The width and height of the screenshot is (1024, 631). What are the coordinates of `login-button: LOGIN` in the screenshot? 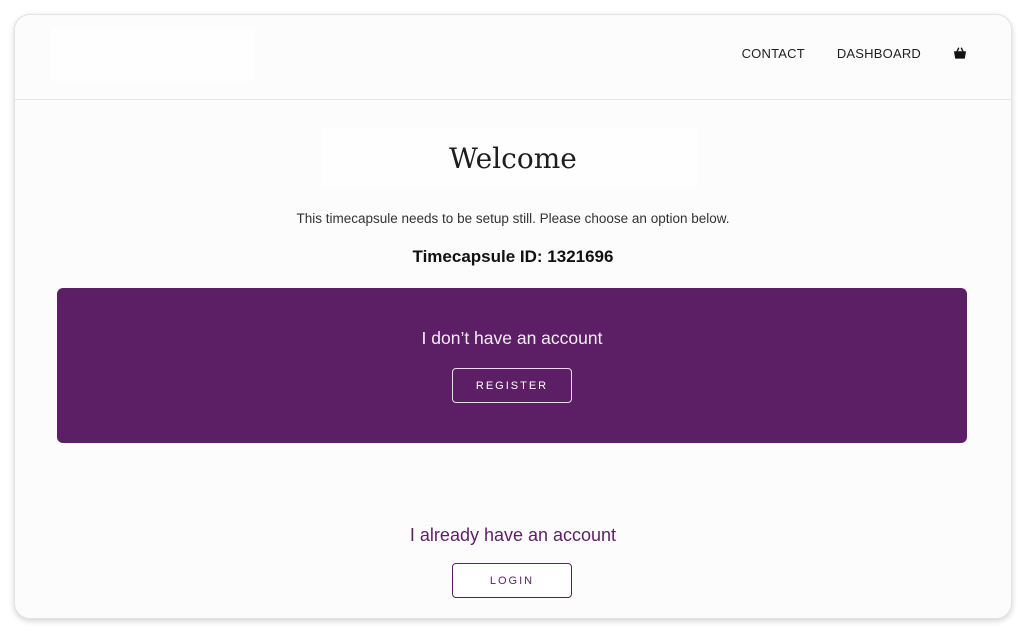 It's located at (512, 580).